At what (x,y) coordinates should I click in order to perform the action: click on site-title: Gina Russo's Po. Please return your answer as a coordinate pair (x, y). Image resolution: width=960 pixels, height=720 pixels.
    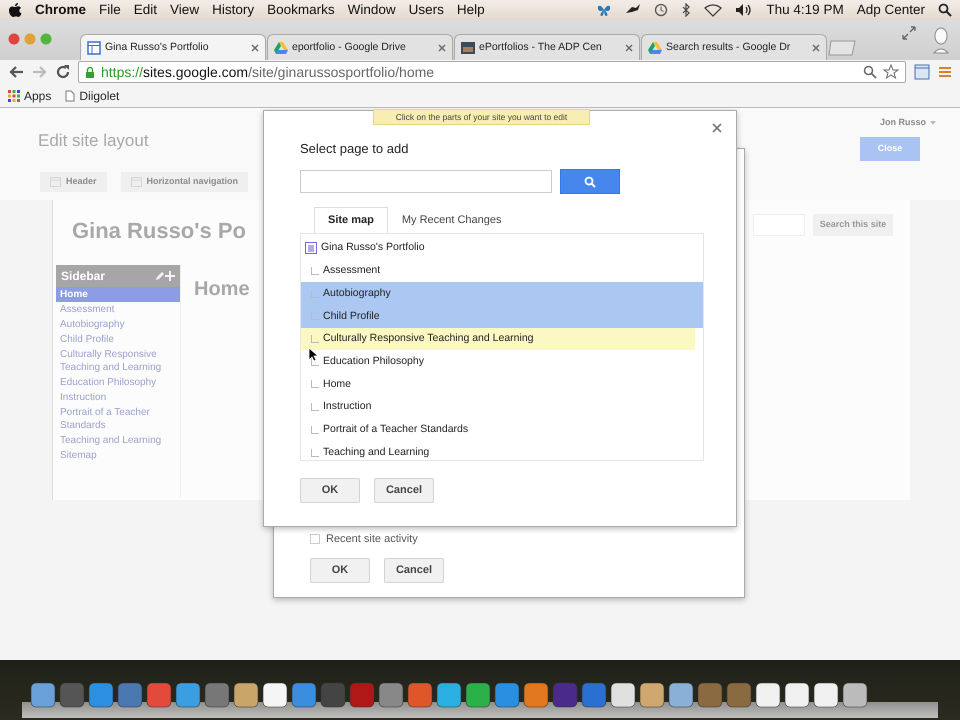
    Looking at the image, I should click on (159, 231).